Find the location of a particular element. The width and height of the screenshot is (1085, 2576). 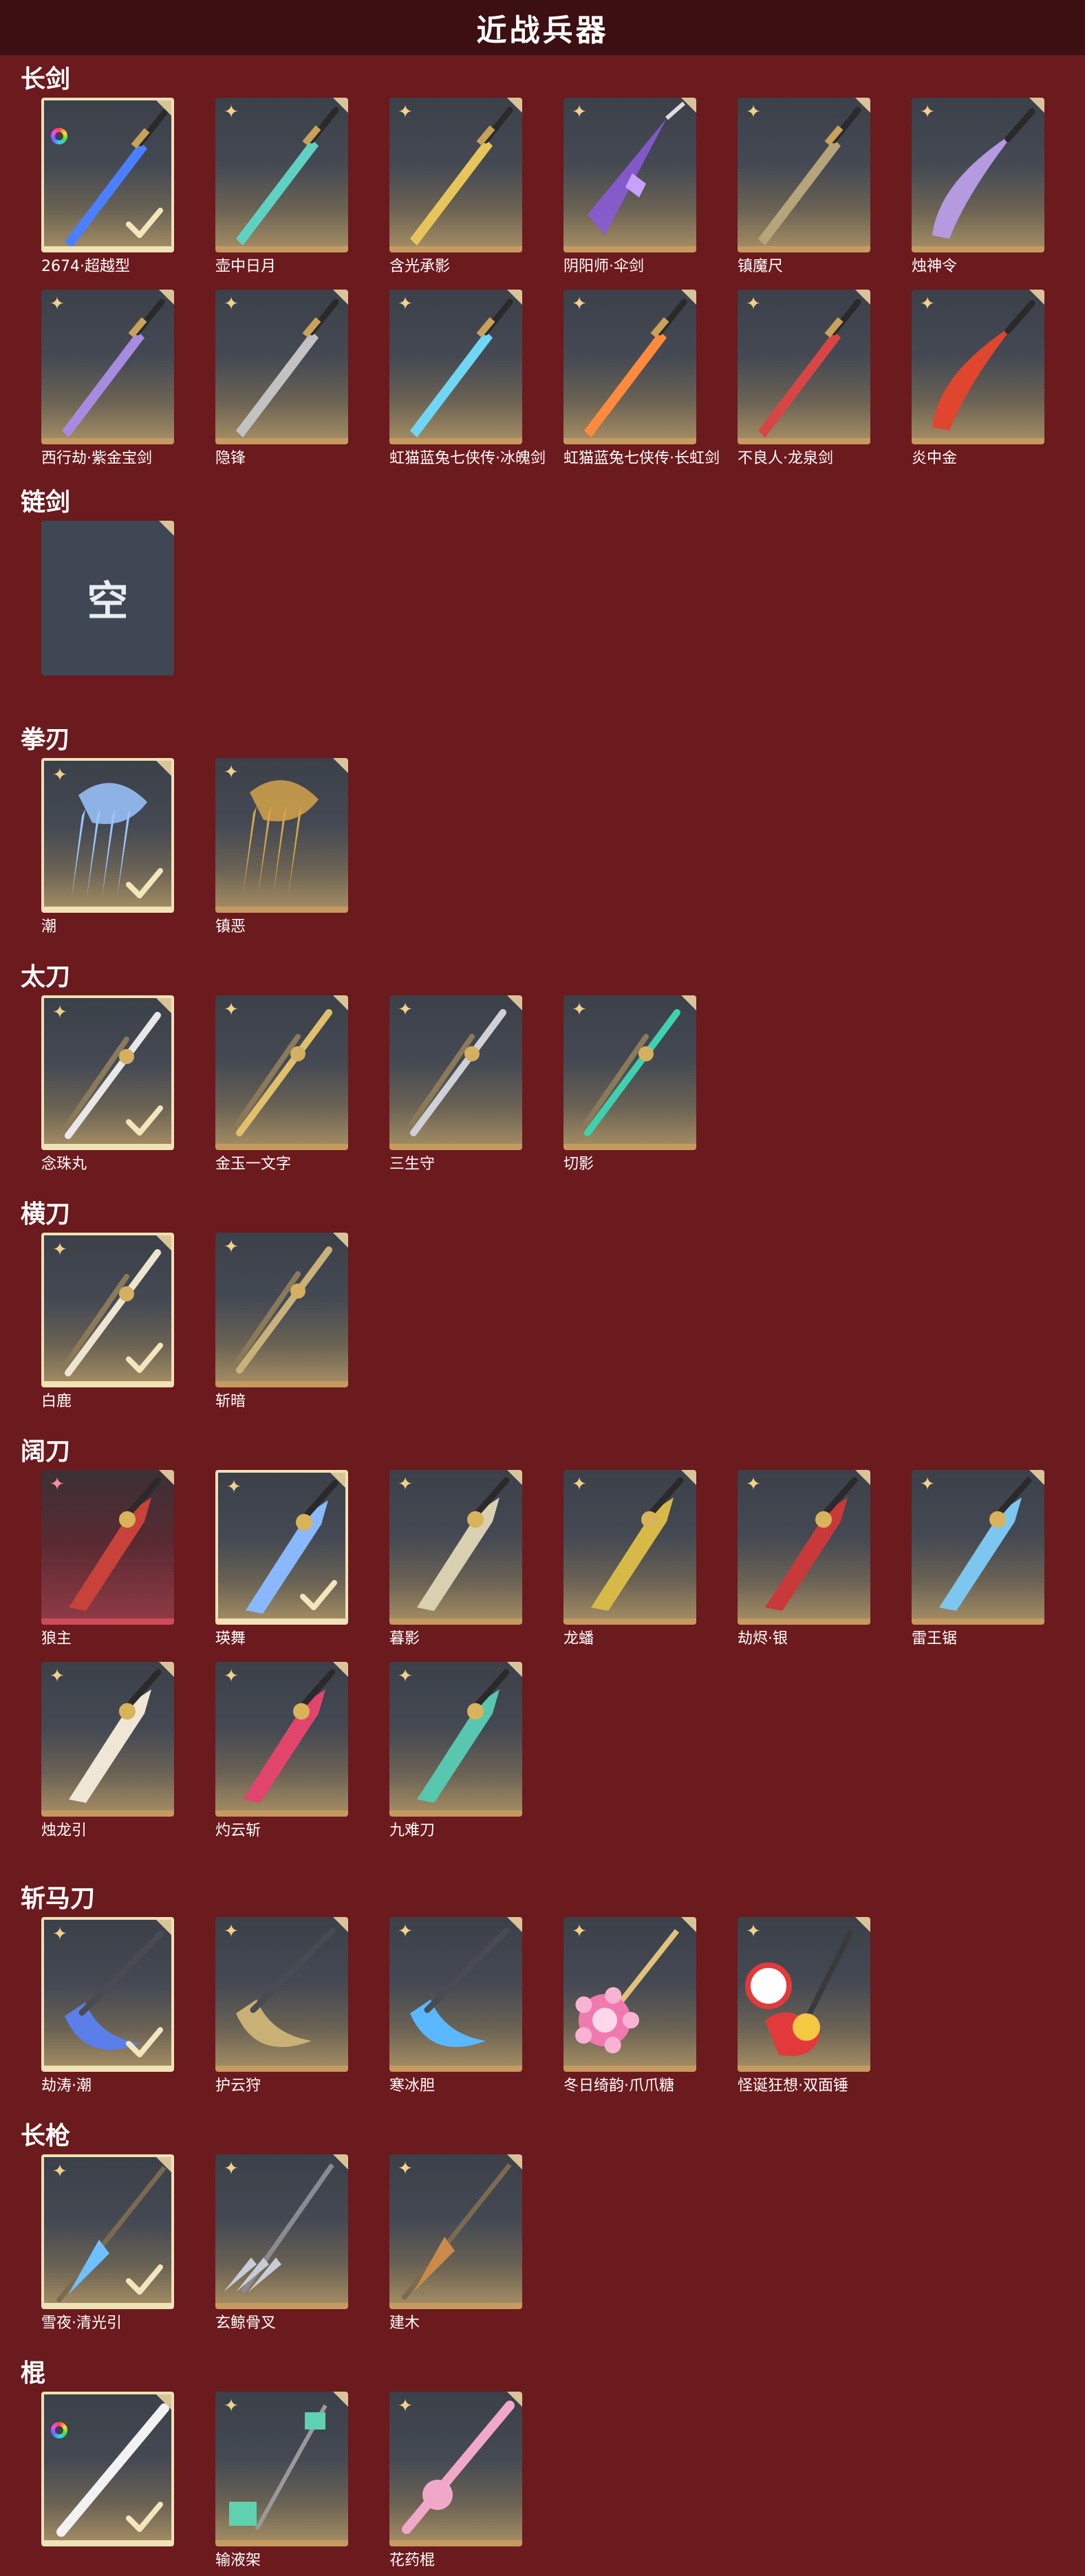

weapon-card: ✦ 暮影 is located at coordinates (455, 1559).